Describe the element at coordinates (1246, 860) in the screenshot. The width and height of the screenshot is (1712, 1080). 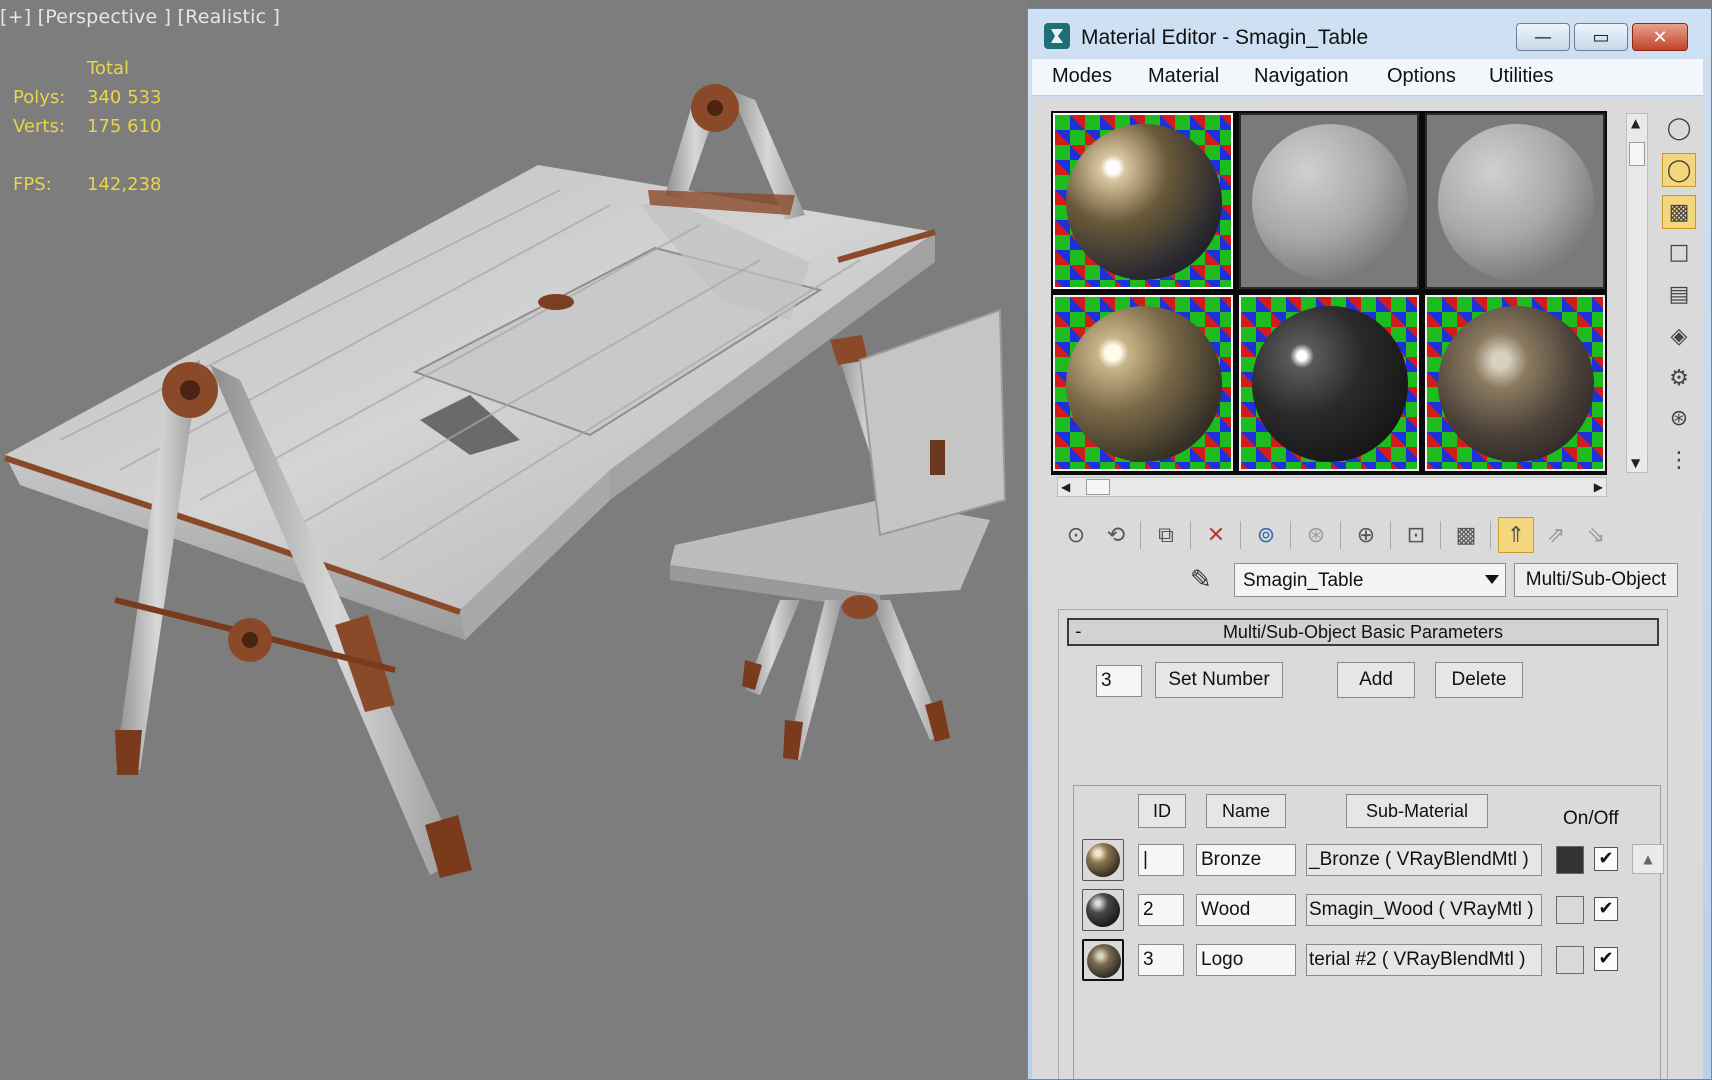
I see `sub-material-name: Bronze` at that location.